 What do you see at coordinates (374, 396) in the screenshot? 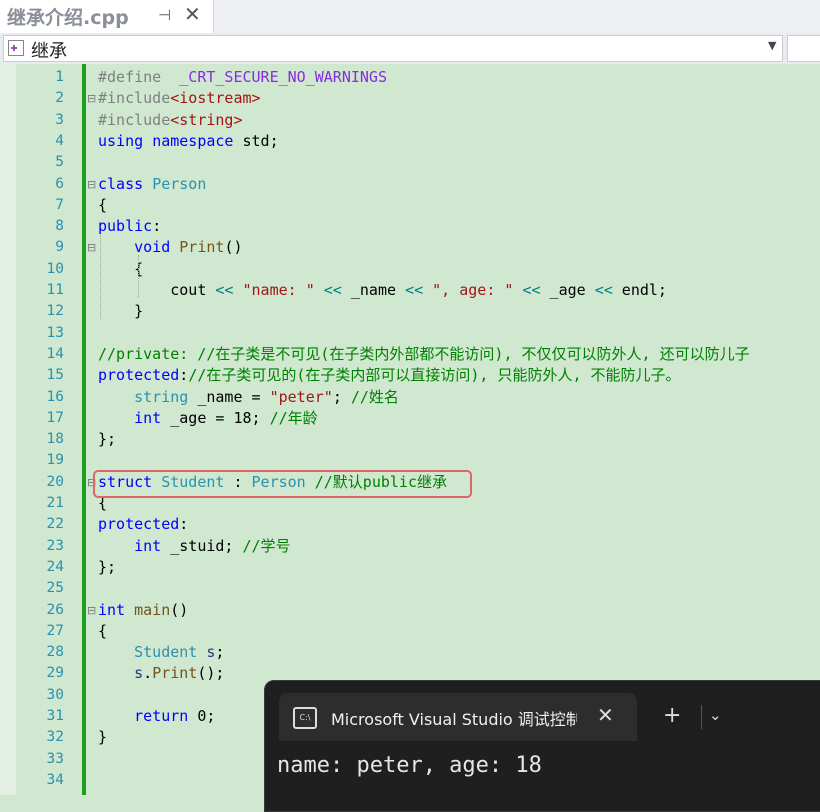
I see `code-token: //姓名` at bounding box center [374, 396].